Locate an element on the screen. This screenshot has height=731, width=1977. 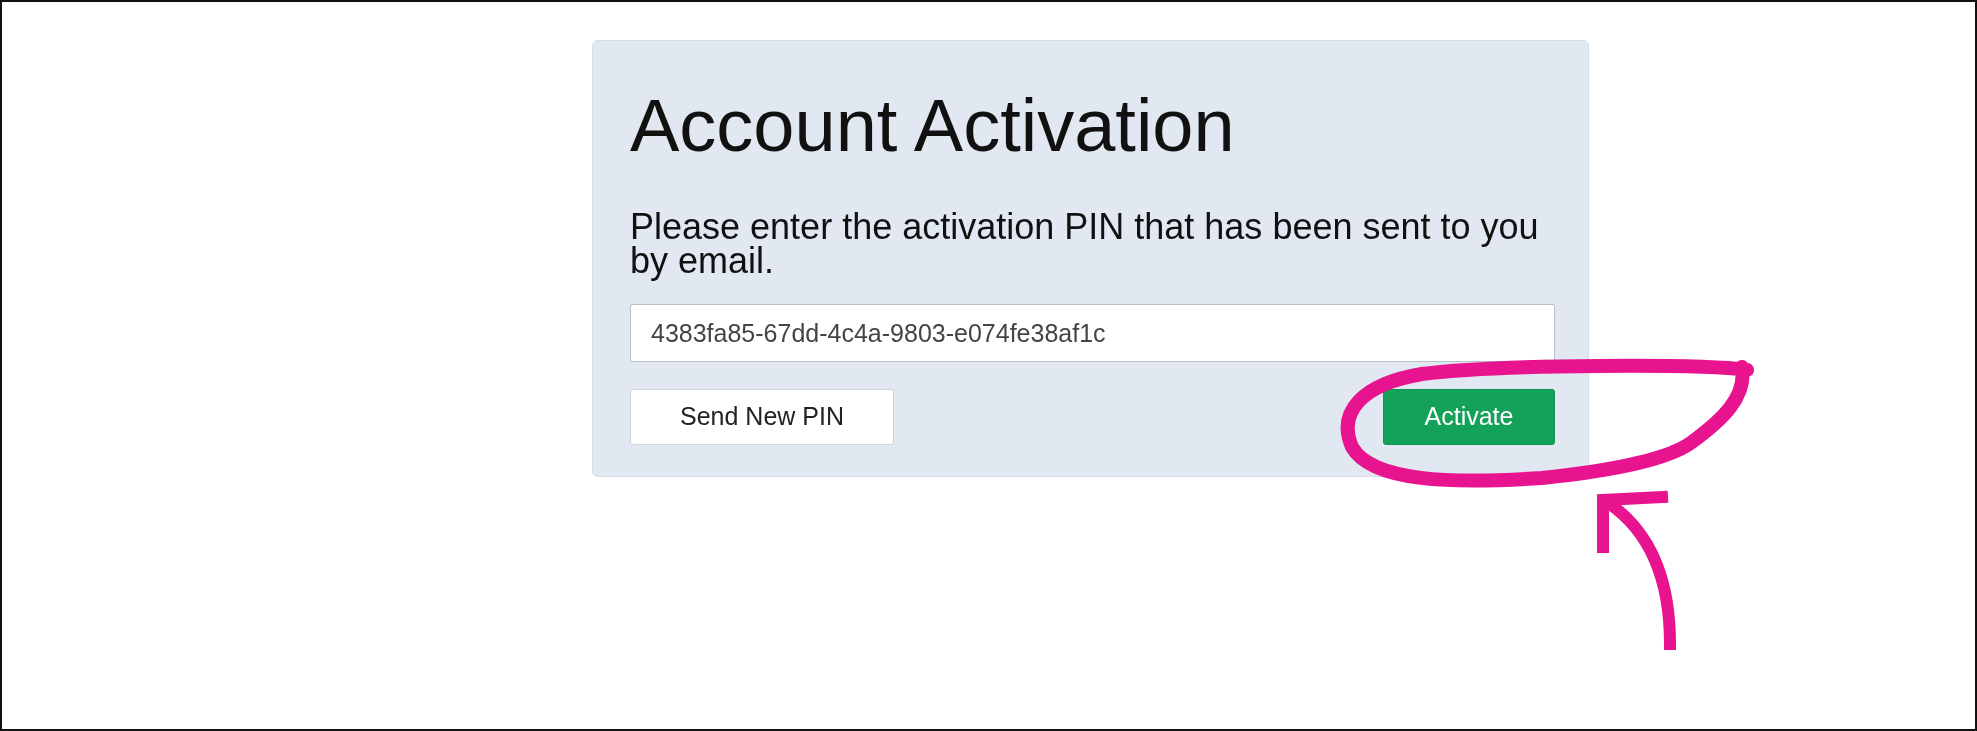
pin-field: 4383fa85-67dd-4c4a-9803-e074fe38af1c is located at coordinates (1092, 333).